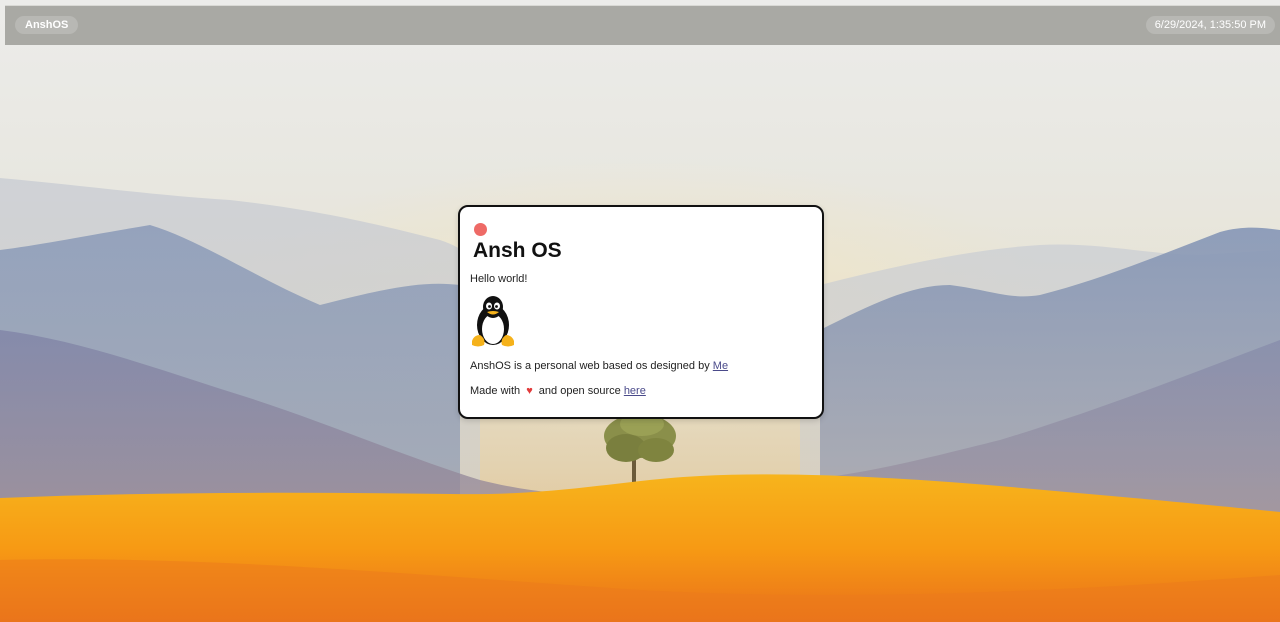 The width and height of the screenshot is (1280, 622). I want to click on open-source-text: and open source, so click(579, 391).